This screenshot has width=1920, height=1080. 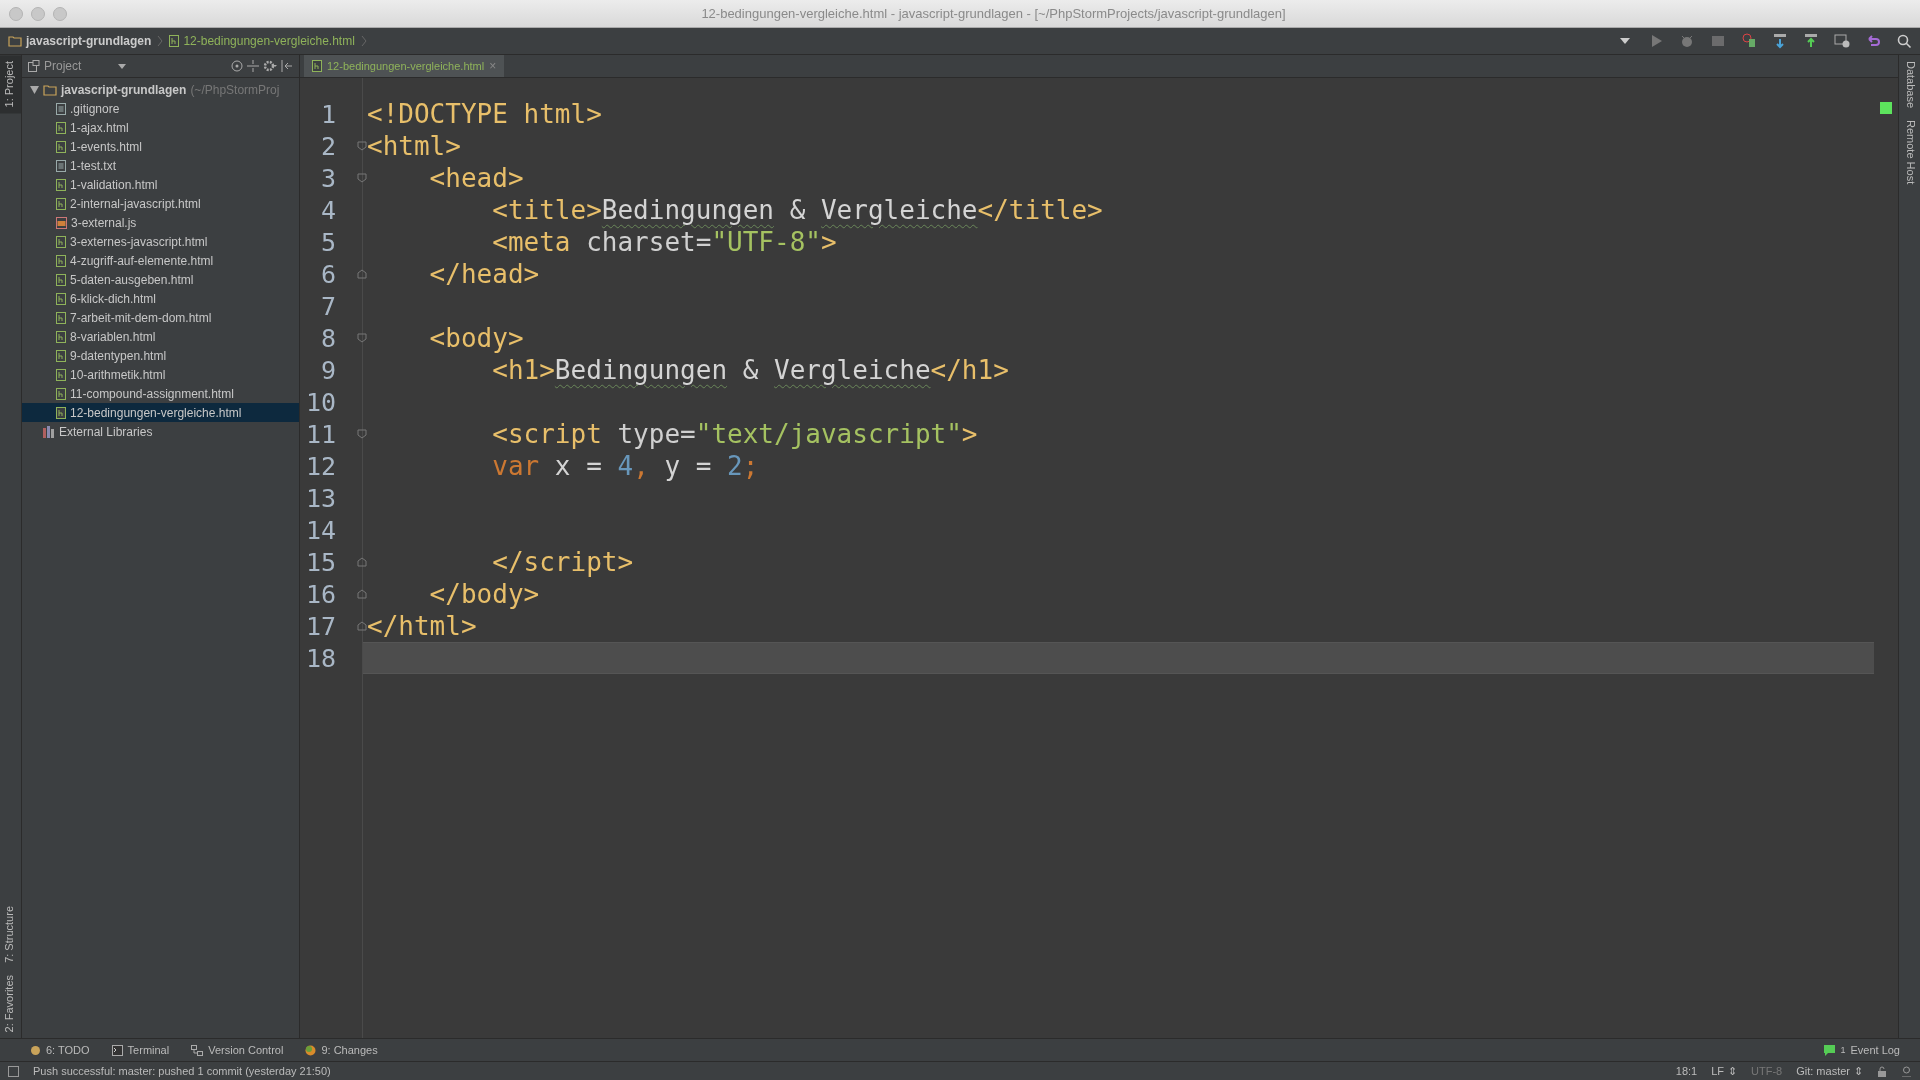 What do you see at coordinates (750, 370) in the screenshot?
I see `code-line: <h1>Bedingungen & Vergleiche</h1>` at bounding box center [750, 370].